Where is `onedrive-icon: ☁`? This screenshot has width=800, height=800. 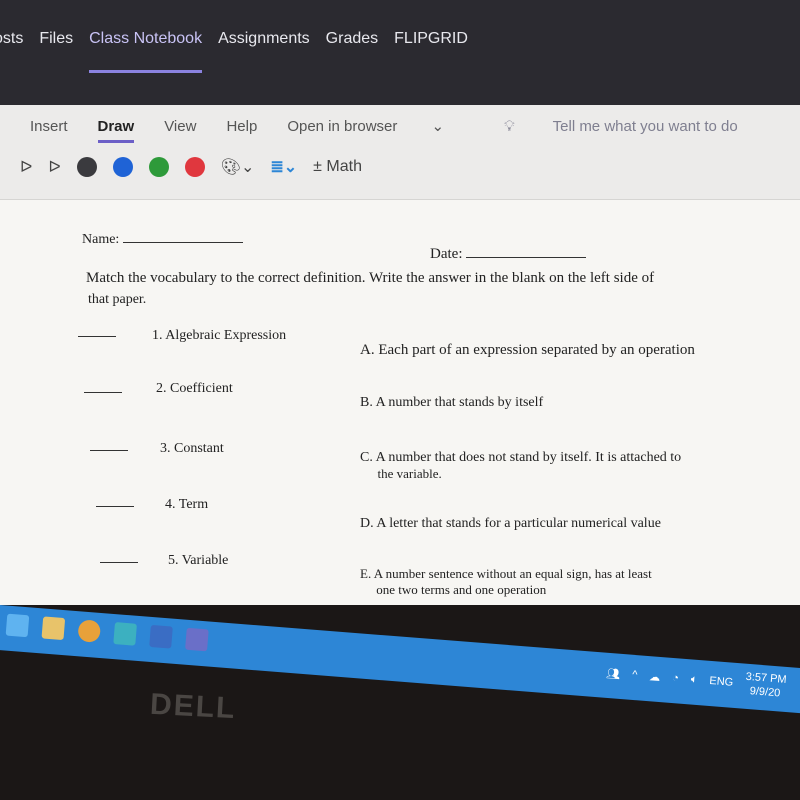 onedrive-icon: ☁ is located at coordinates (655, 677).